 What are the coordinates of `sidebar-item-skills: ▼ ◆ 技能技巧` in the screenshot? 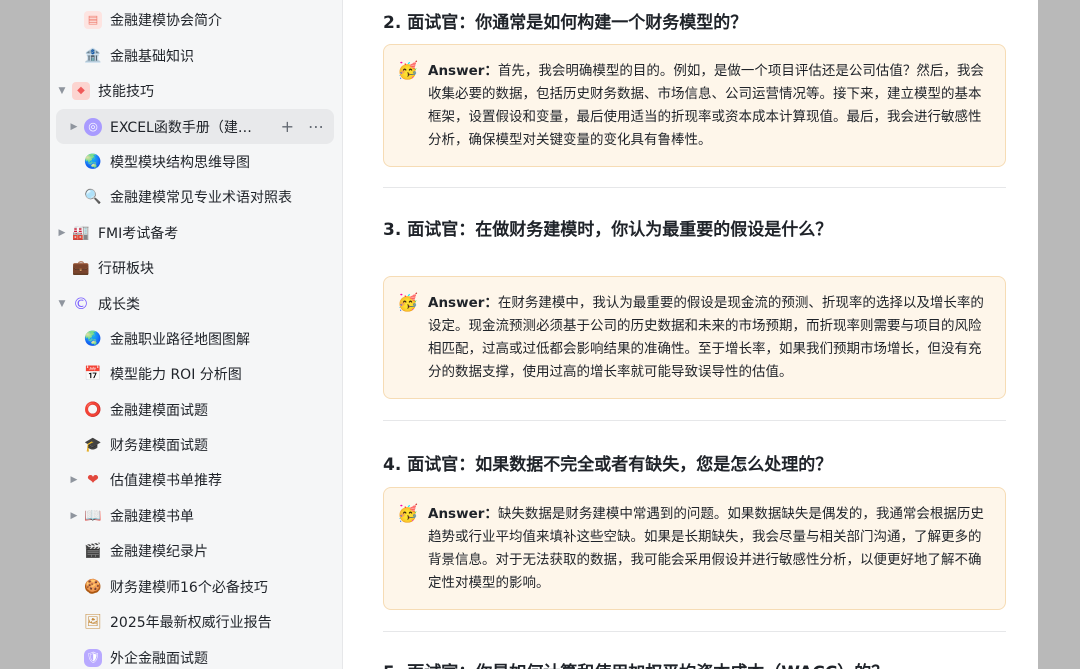 It's located at (195, 90).